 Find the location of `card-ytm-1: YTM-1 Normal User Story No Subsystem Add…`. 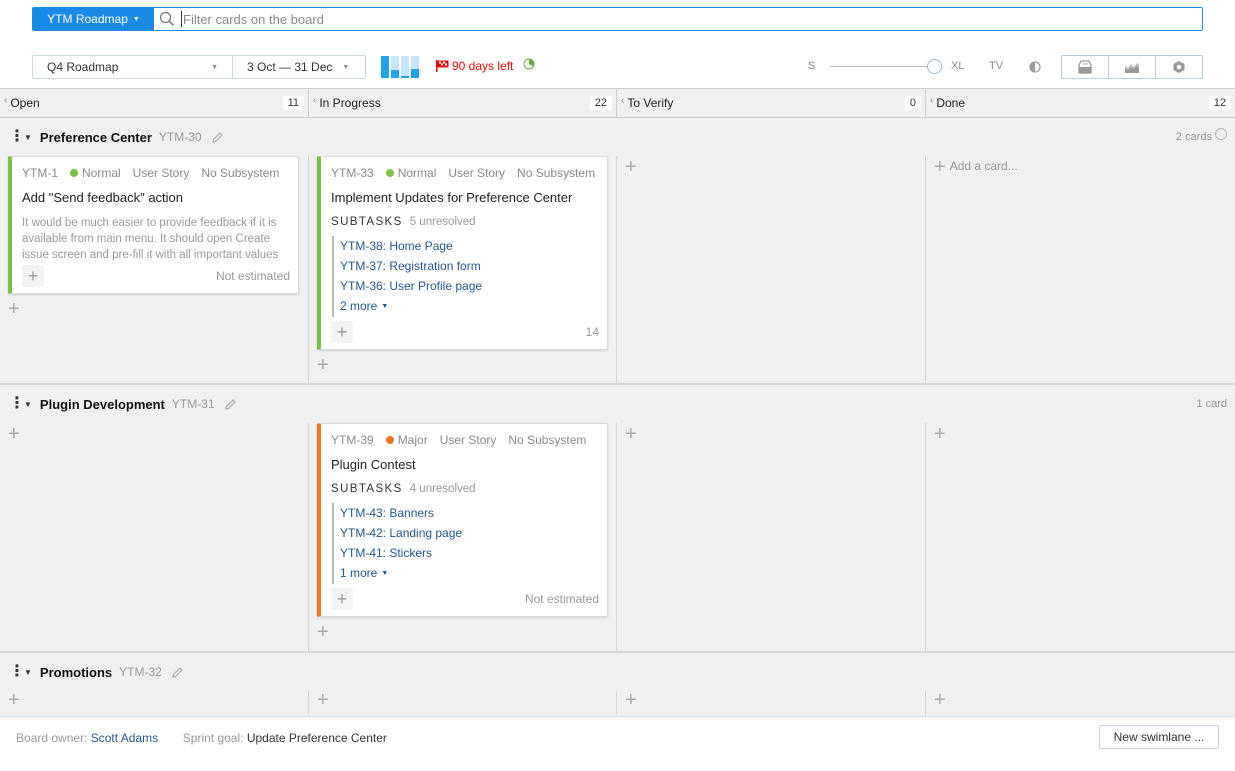

card-ytm-1: YTM-1 Normal User Story No Subsystem Add… is located at coordinates (153, 225).